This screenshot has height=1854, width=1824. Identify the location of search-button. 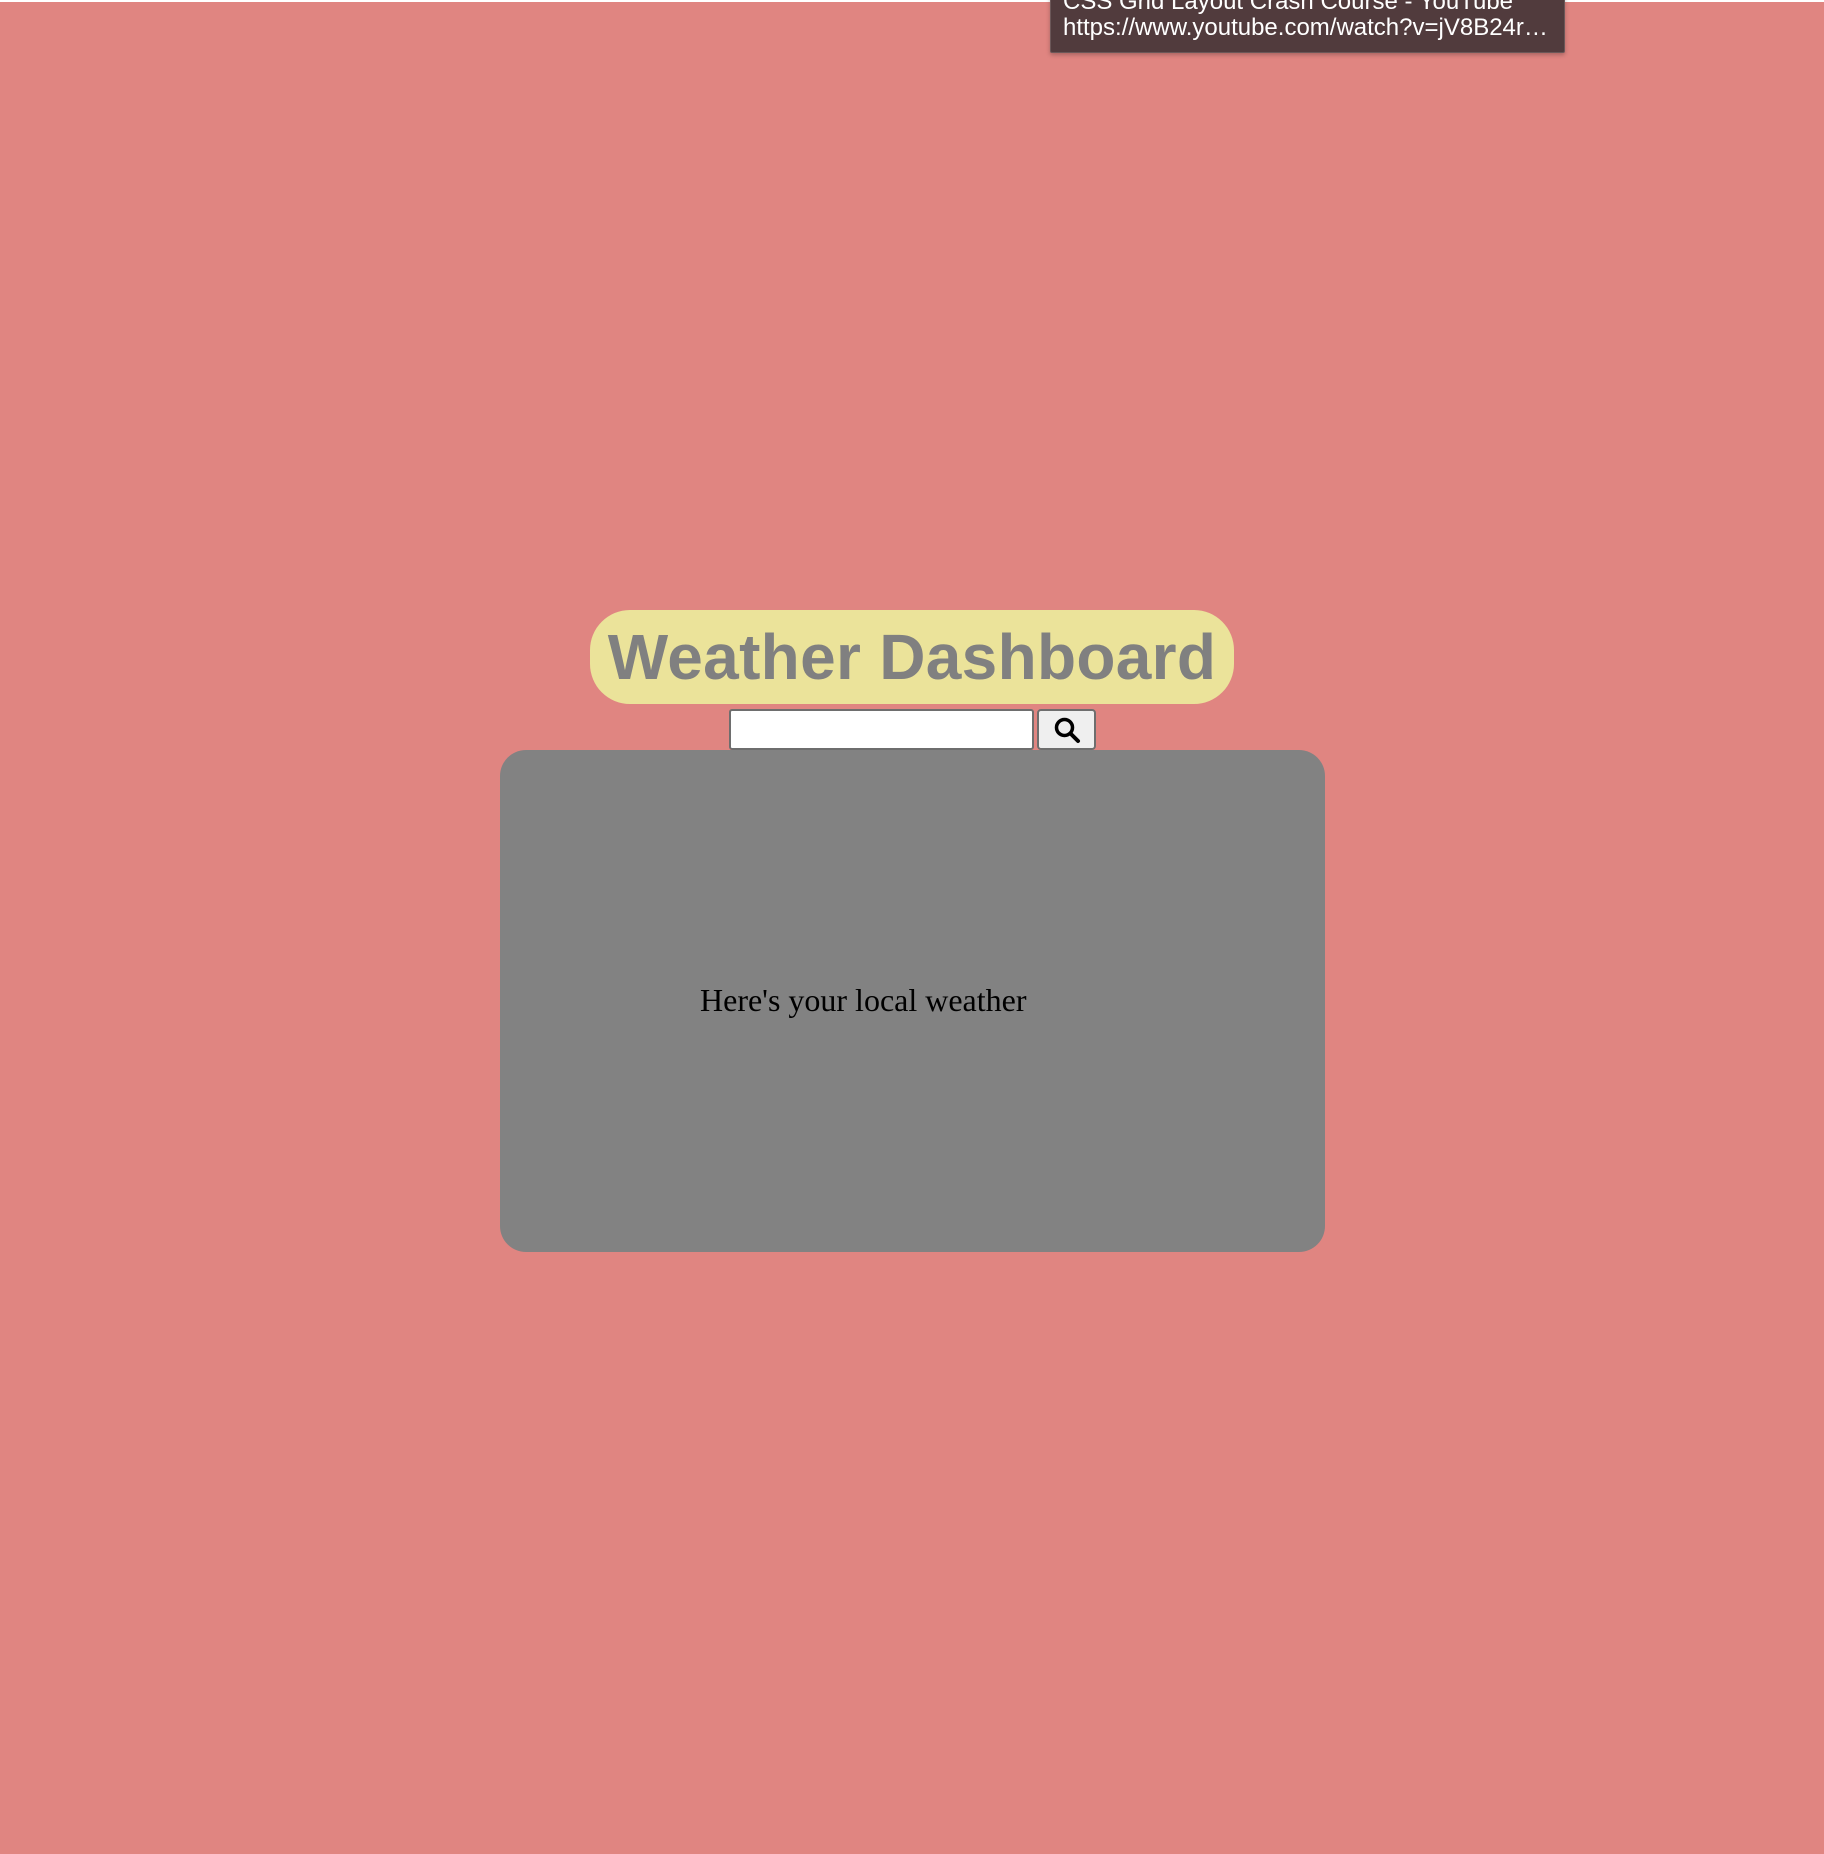
(1066, 729).